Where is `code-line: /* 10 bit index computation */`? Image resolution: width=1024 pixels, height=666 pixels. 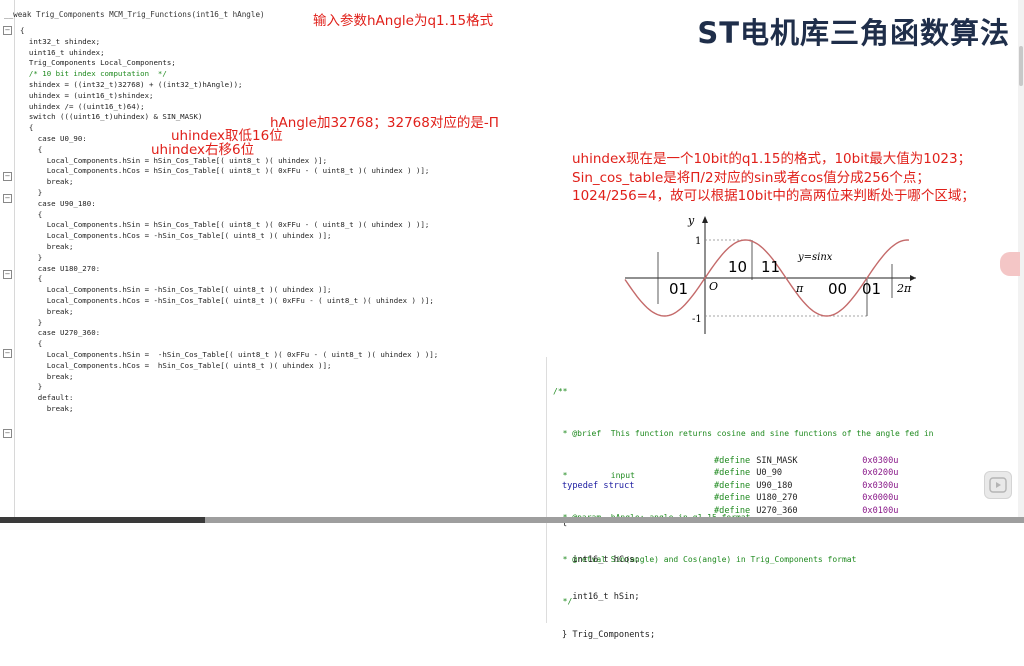
code-line: /* 10 bit index computation */ is located at coordinates (93, 74).